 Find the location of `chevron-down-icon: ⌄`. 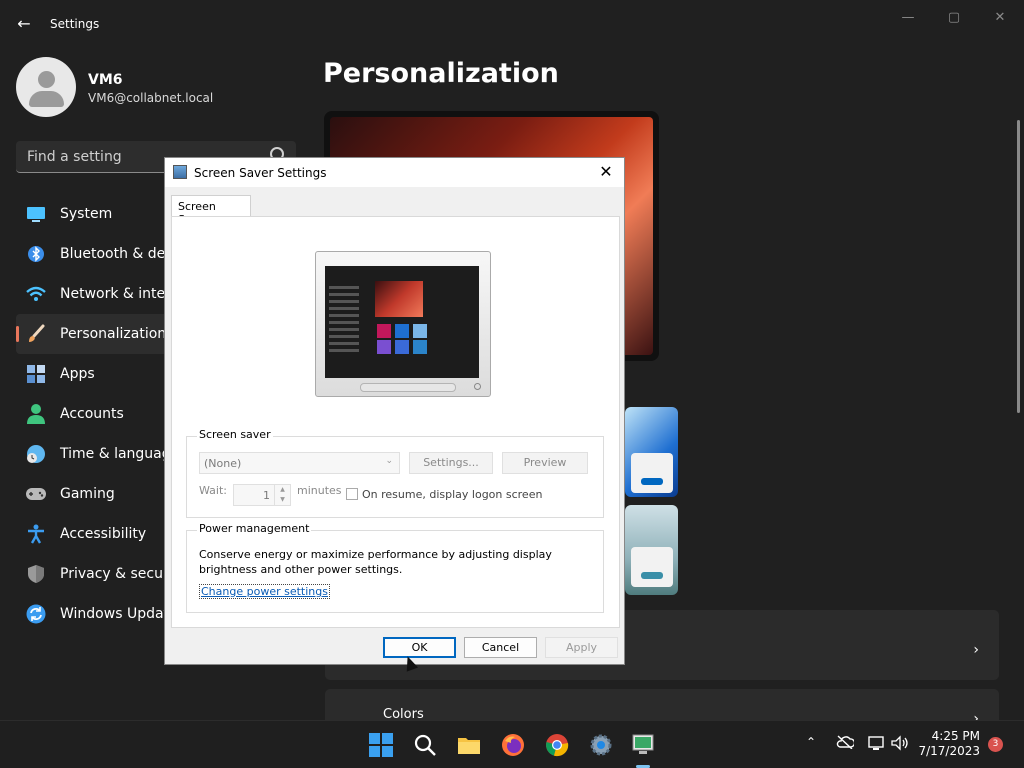

chevron-down-icon: ⌄ is located at coordinates (389, 461).